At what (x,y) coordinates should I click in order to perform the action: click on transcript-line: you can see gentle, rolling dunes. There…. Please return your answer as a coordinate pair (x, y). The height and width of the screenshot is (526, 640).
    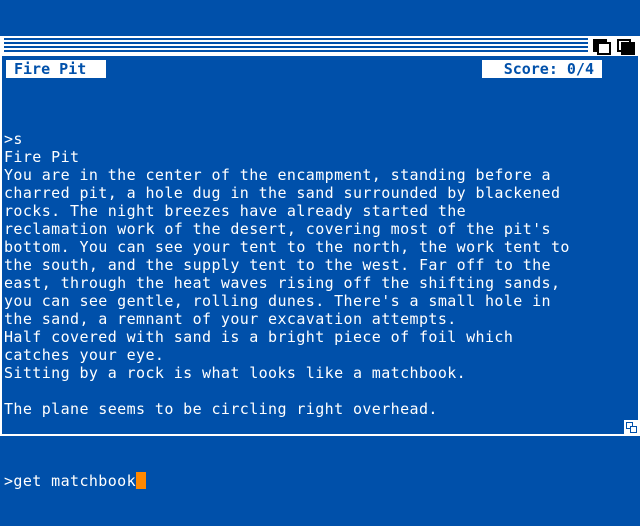
    Looking at the image, I should click on (277, 301).